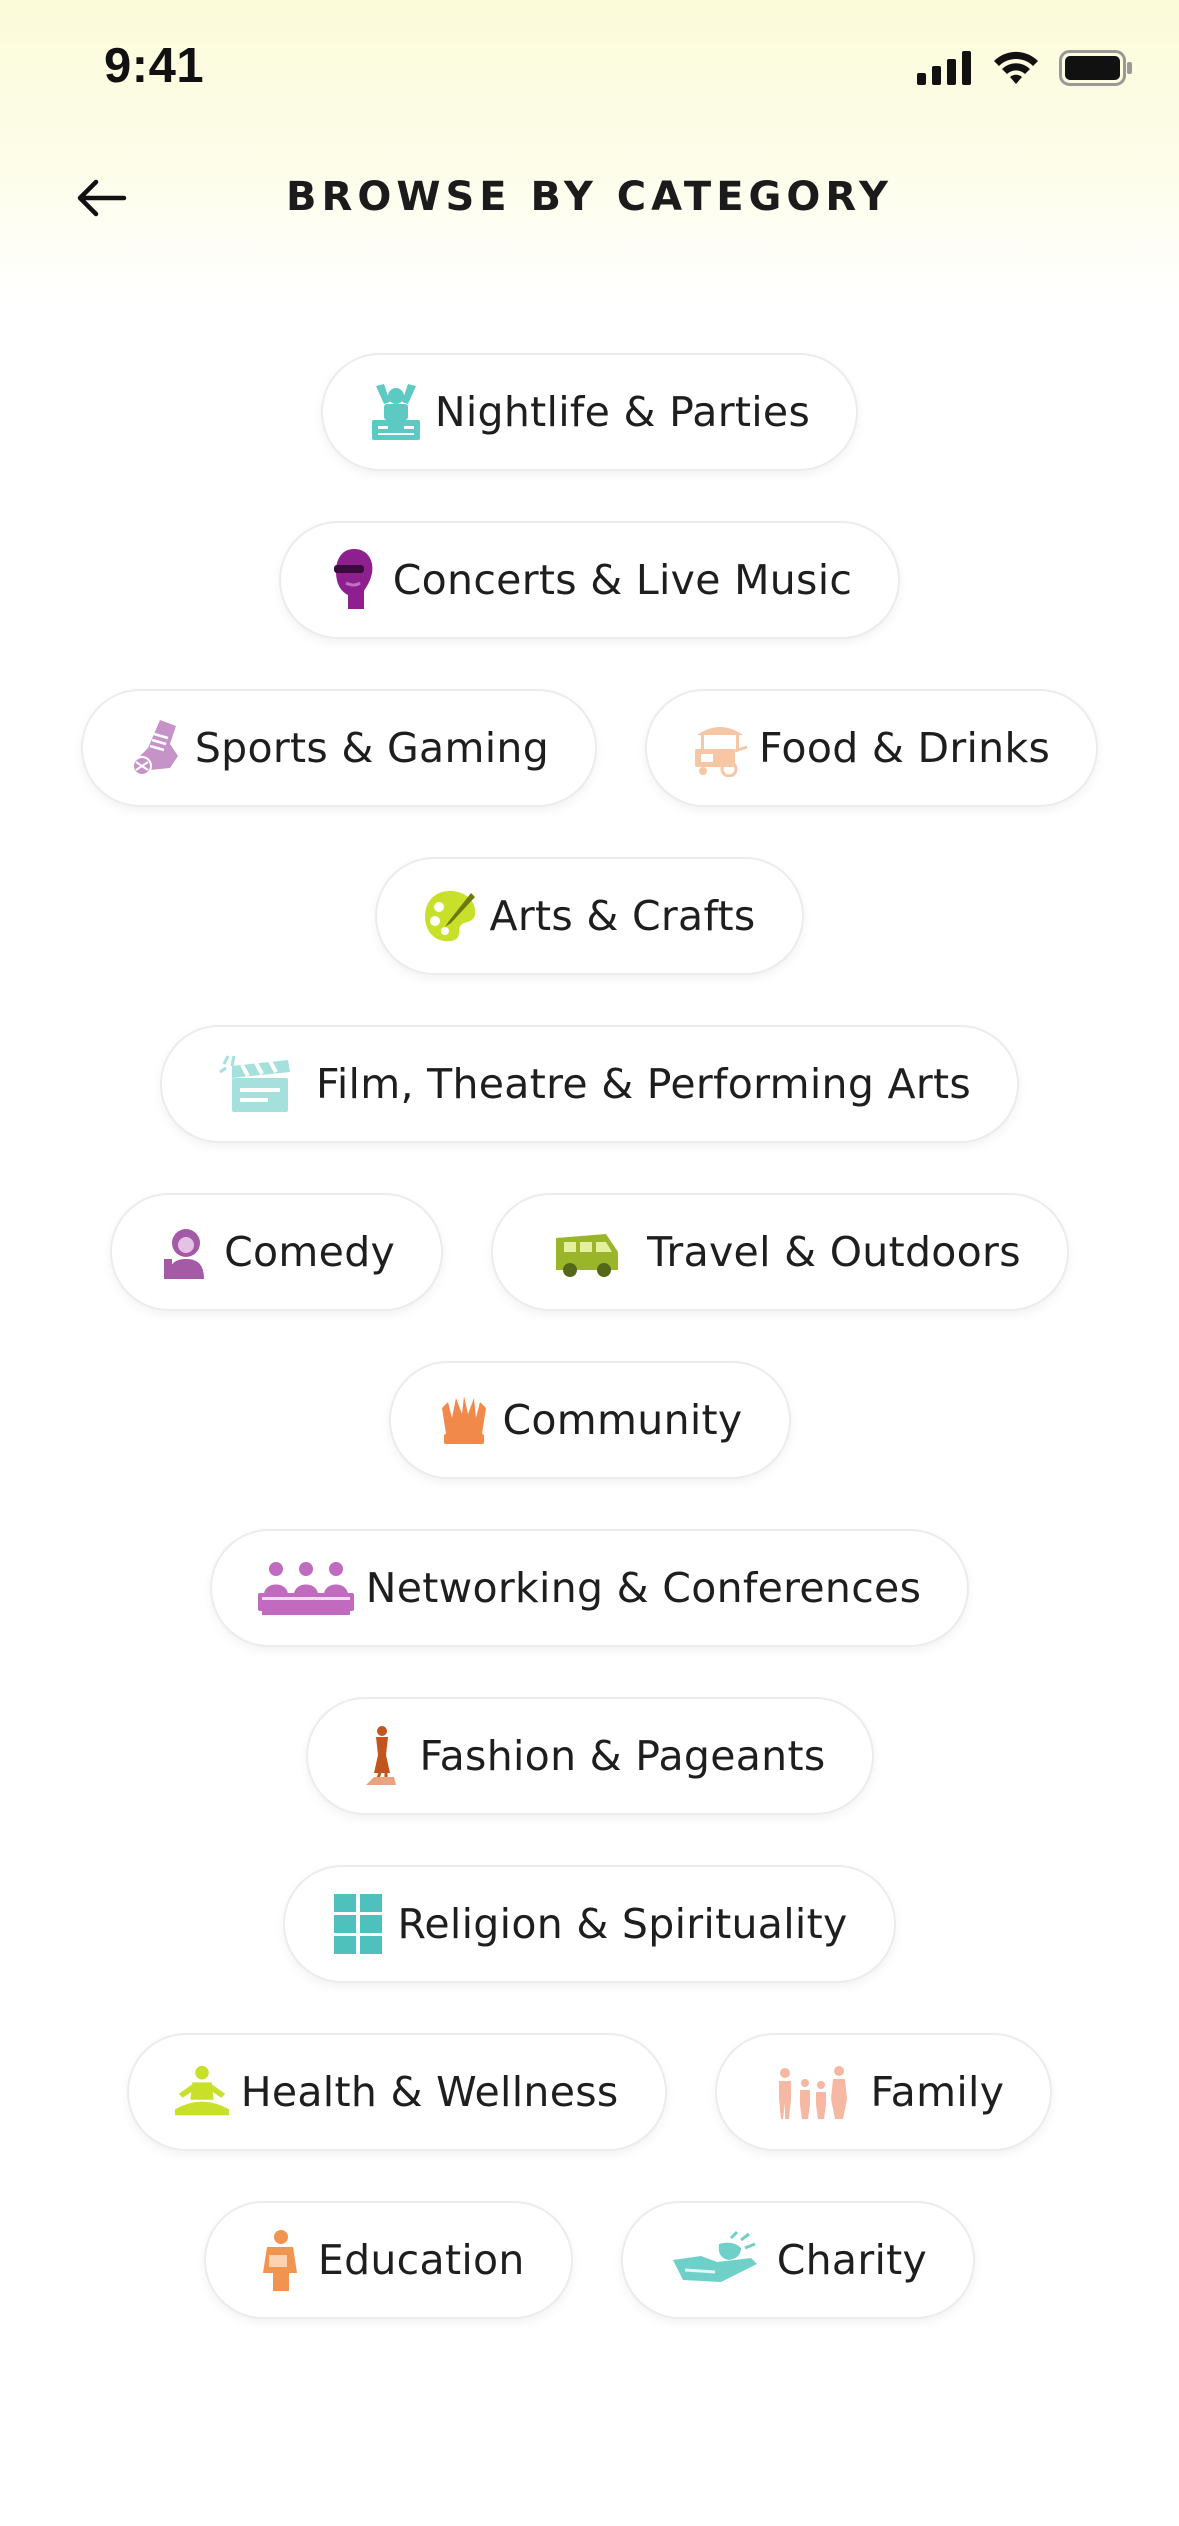 Image resolution: width=1179 pixels, height=2526 pixels. Describe the element at coordinates (396, 412) in the screenshot. I see `dj-icon` at that location.